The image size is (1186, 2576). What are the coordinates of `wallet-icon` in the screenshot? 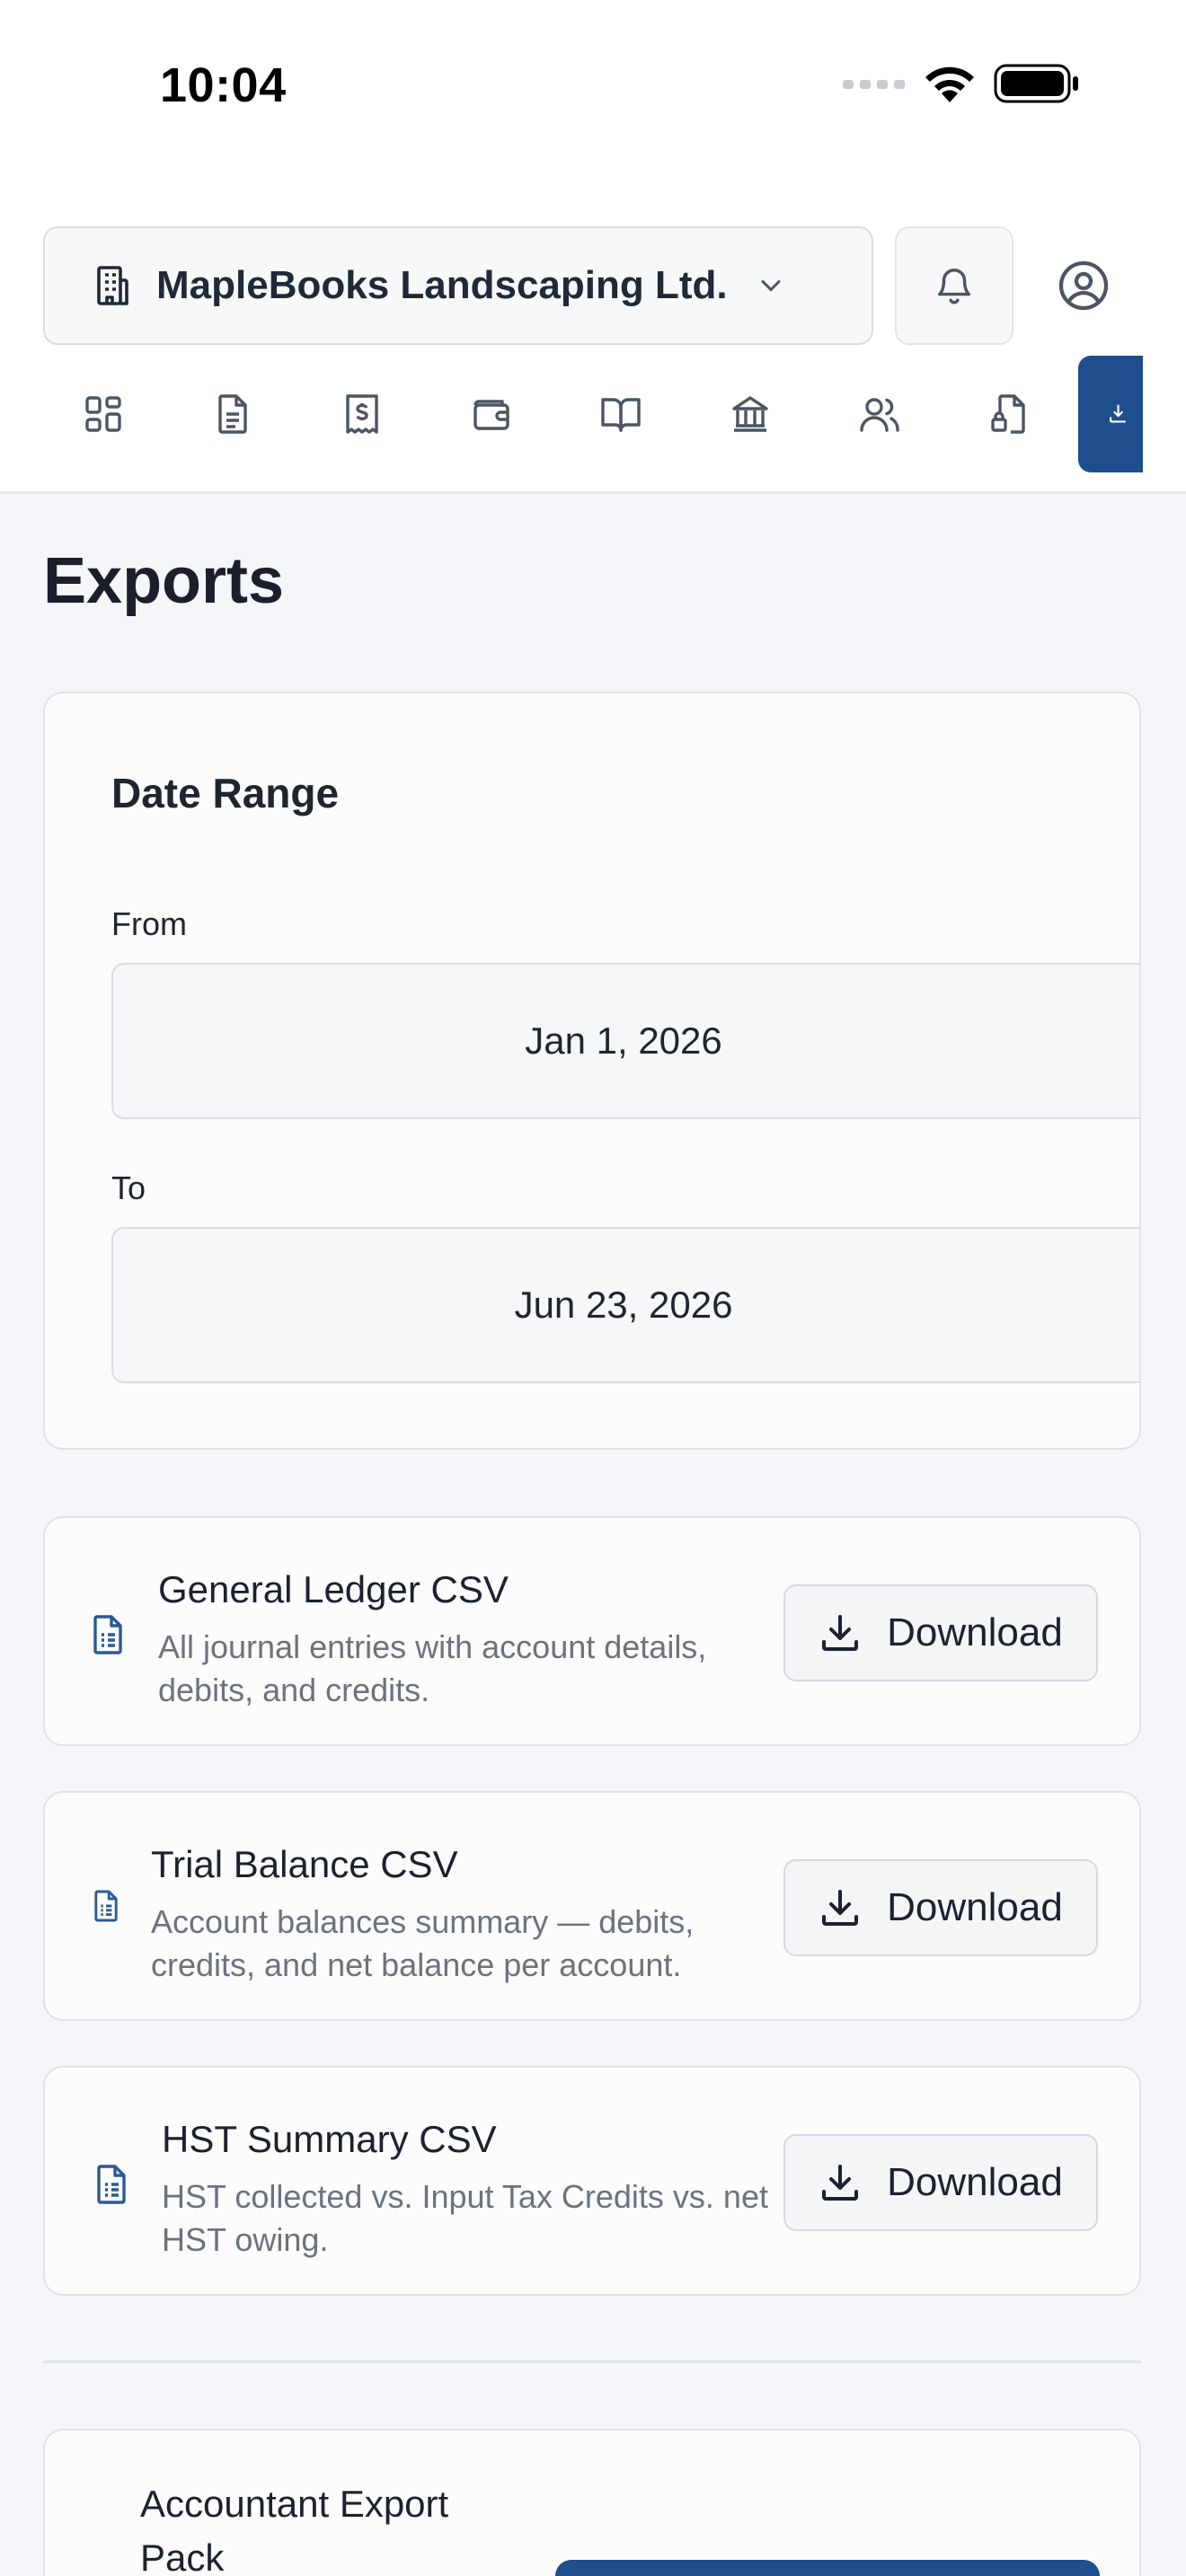 It's located at (491, 415).